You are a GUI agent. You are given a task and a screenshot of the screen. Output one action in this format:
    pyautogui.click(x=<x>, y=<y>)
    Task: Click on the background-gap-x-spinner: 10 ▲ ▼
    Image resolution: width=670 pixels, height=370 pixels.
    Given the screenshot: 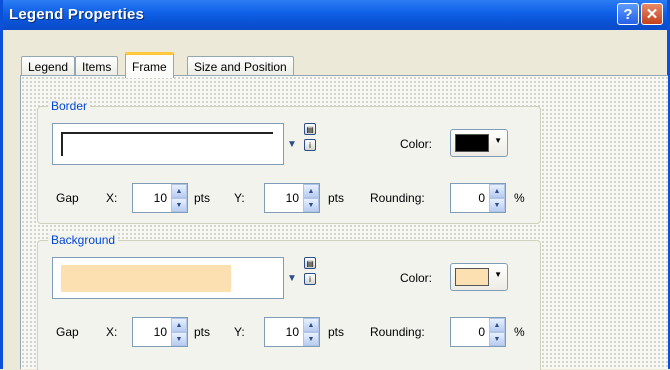 What is the action you would take?
    pyautogui.click(x=160, y=332)
    